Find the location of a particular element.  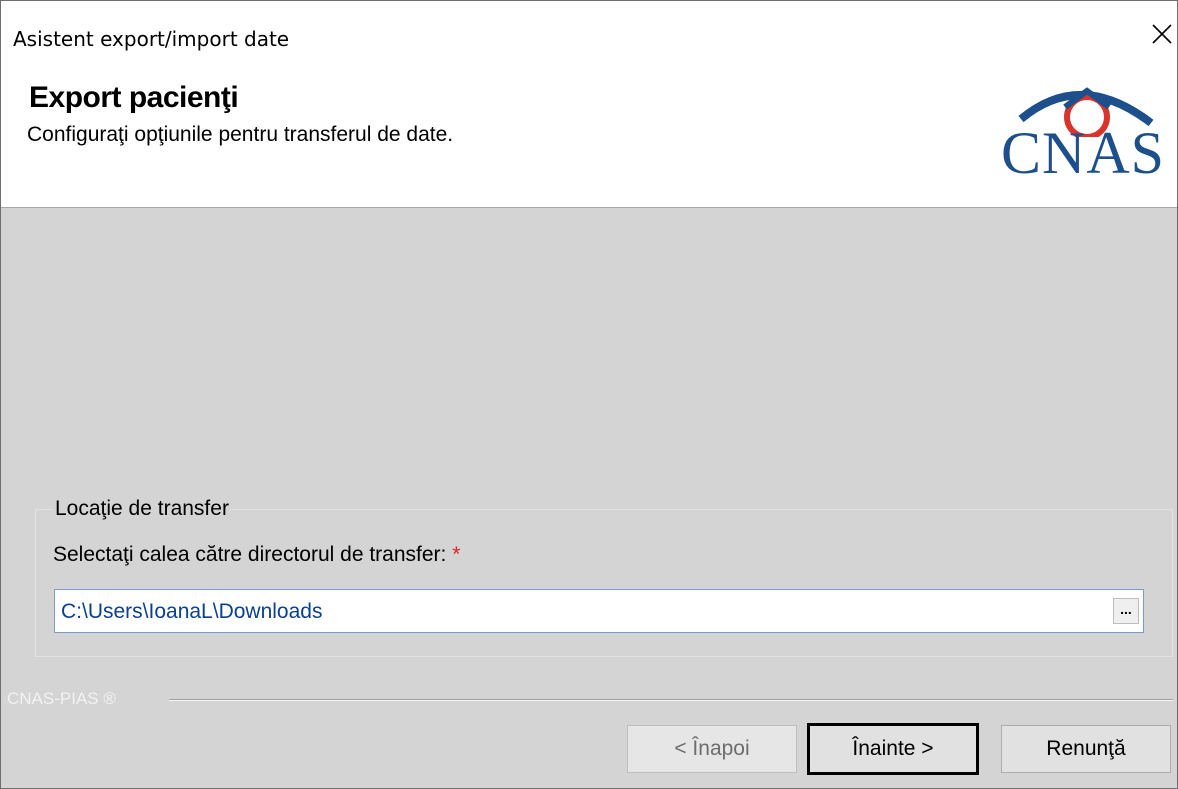

cnas-logo: CNAS is located at coordinates (1089, 137).